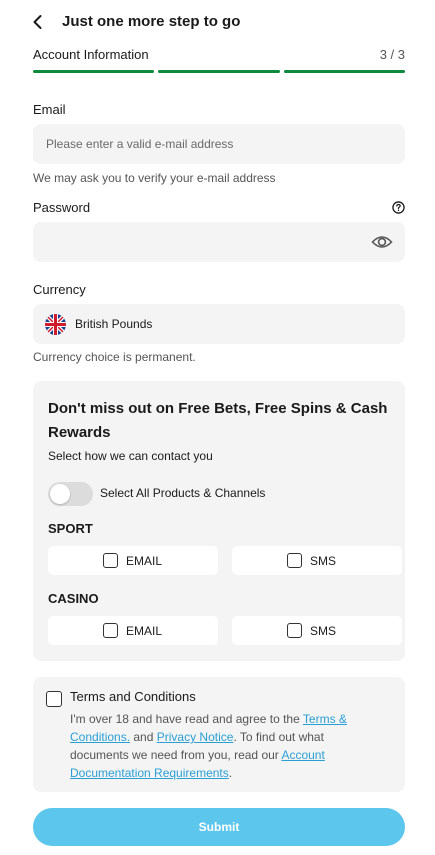 The width and height of the screenshot is (435, 855). Describe the element at coordinates (70, 528) in the screenshot. I see `section-title-sport: SPORT` at that location.